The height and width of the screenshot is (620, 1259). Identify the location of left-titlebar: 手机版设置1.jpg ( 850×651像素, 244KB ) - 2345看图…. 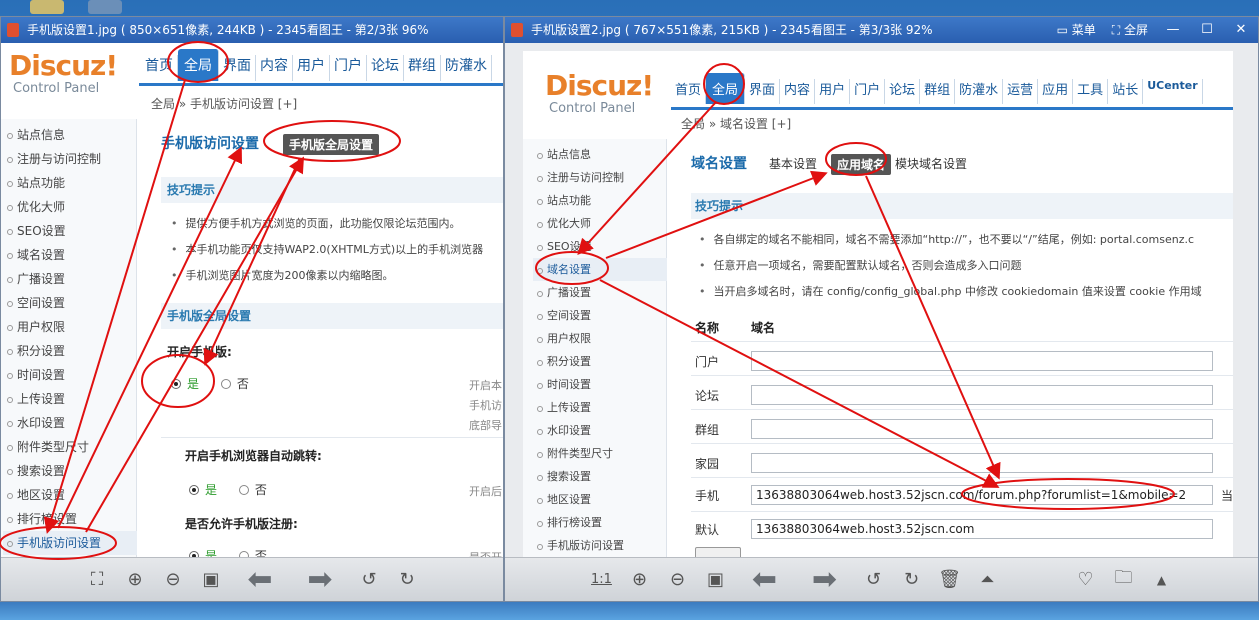
(252, 30).